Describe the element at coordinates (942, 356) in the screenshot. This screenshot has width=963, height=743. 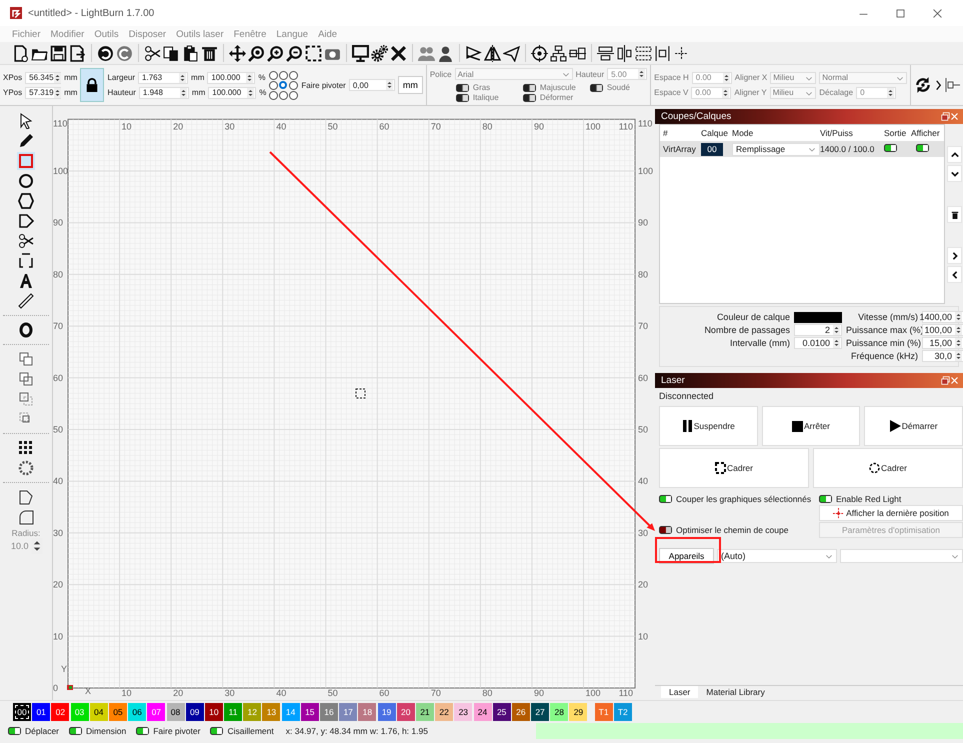
I see `number-field: 30,0` at that location.